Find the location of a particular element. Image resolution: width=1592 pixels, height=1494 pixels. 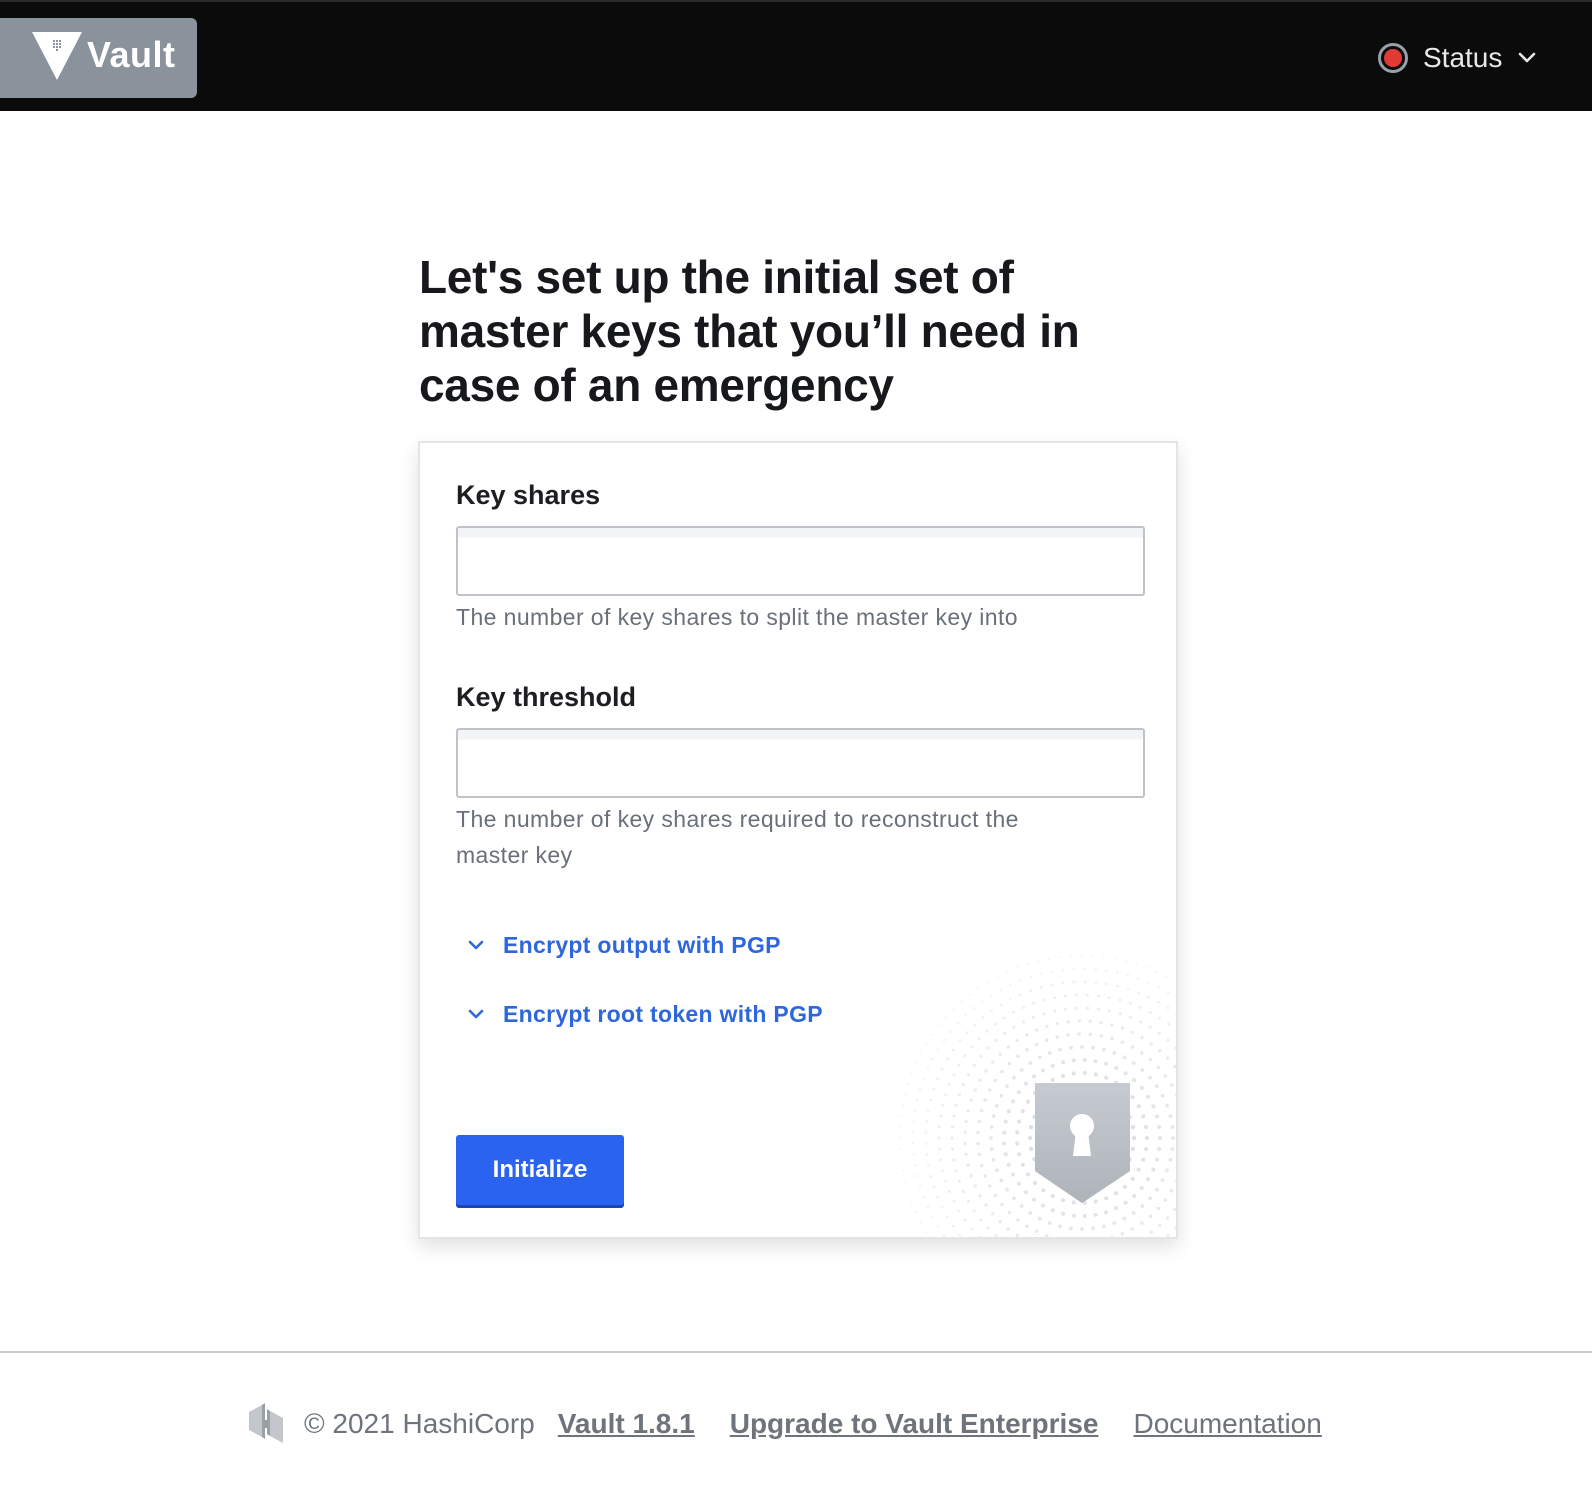

status-menu: Status is located at coordinates (1457, 58).